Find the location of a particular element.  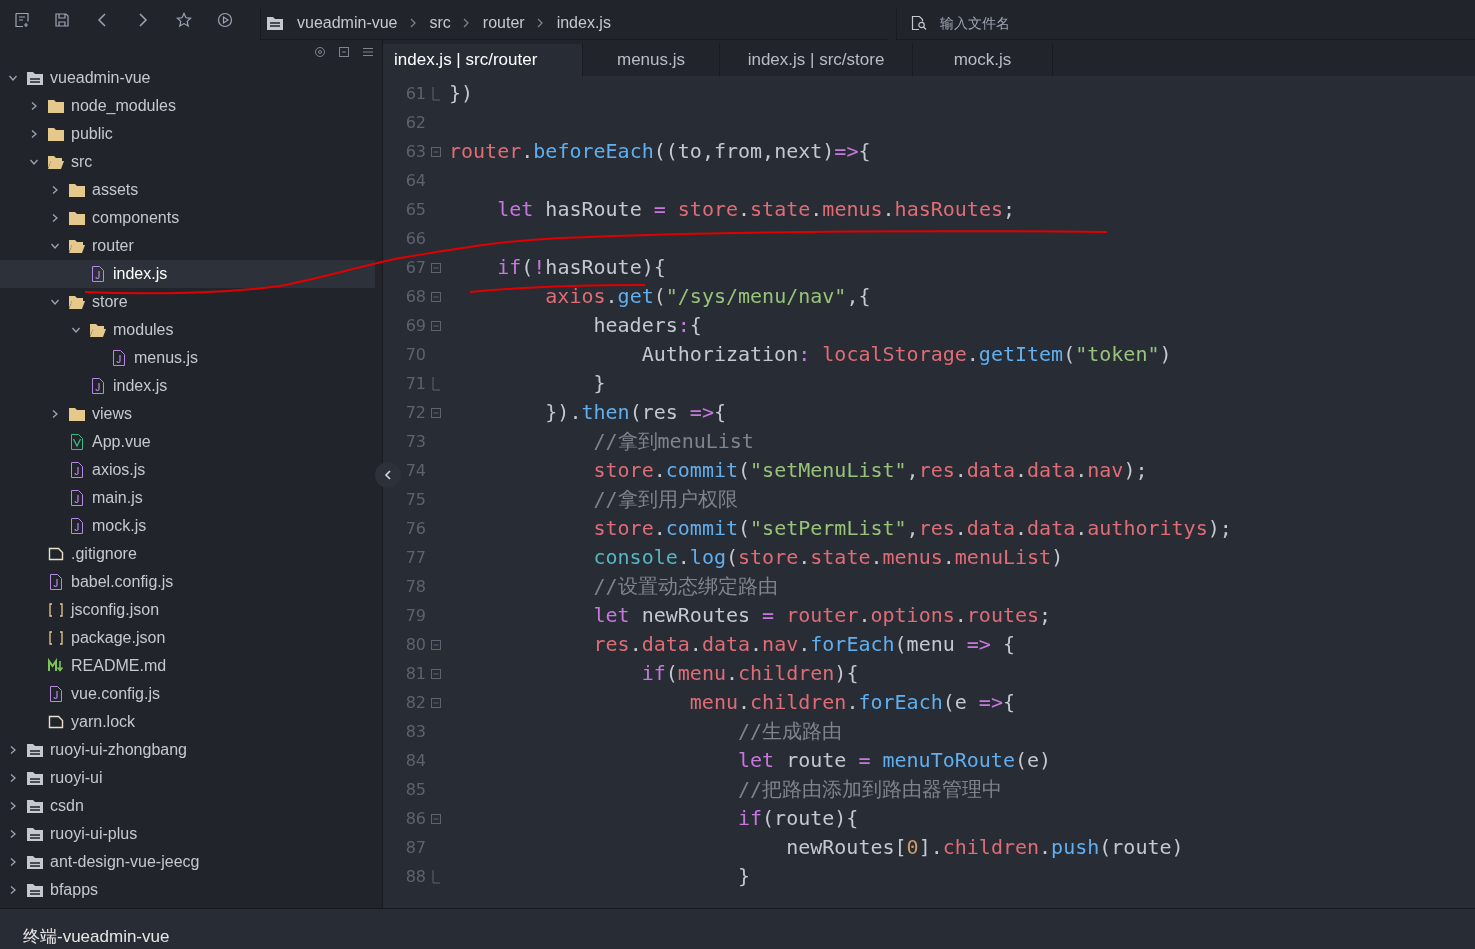

code-text: ((to,from,next) is located at coordinates (744, 151).